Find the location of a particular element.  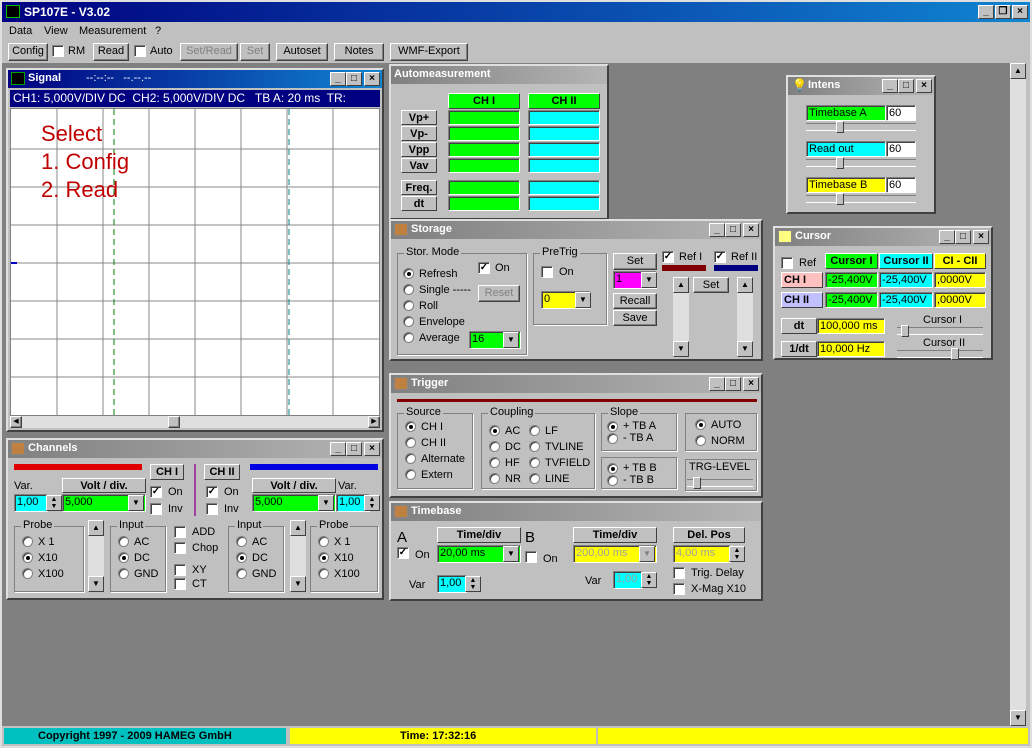

ref1-checkbox: ✓ is located at coordinates (668, 257).